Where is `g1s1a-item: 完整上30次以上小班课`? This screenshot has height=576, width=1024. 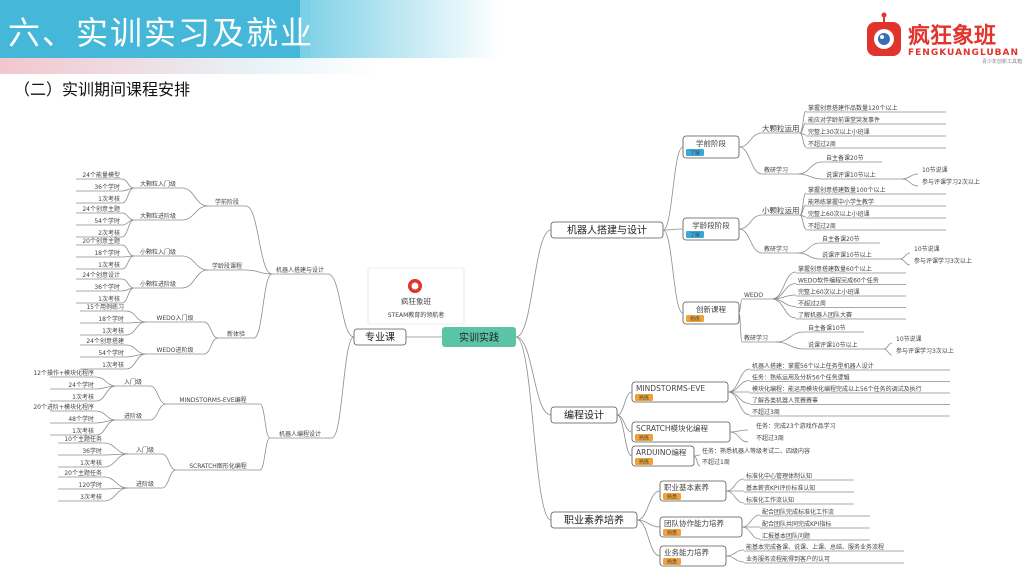 g1s1a-item: 完整上30次以上小班课 is located at coordinates (839, 132).